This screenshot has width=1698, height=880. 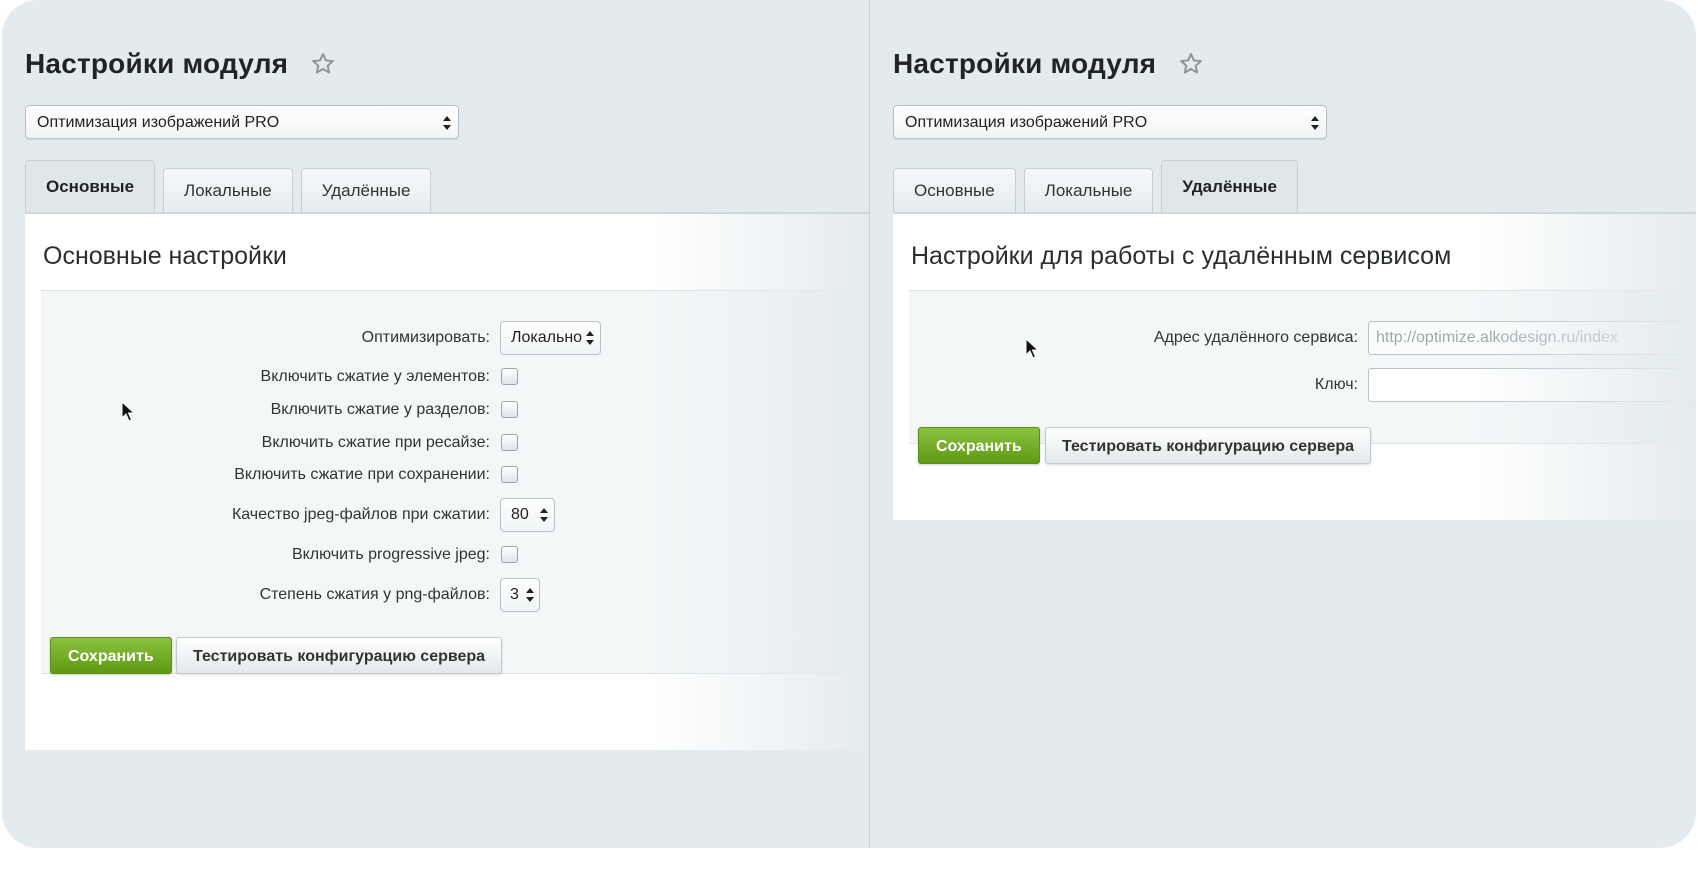 What do you see at coordinates (374, 594) in the screenshot?
I see `png-level-label: Степень сжатия у png-файлов:` at bounding box center [374, 594].